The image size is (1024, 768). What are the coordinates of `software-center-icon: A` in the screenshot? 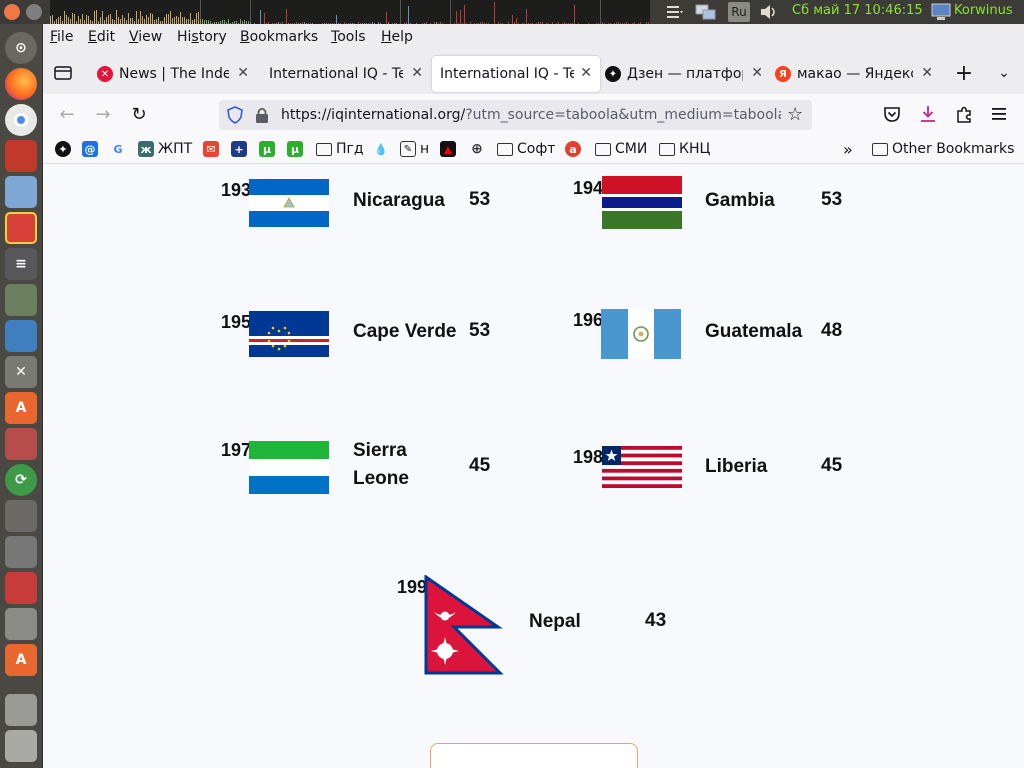 It's located at (21, 408).